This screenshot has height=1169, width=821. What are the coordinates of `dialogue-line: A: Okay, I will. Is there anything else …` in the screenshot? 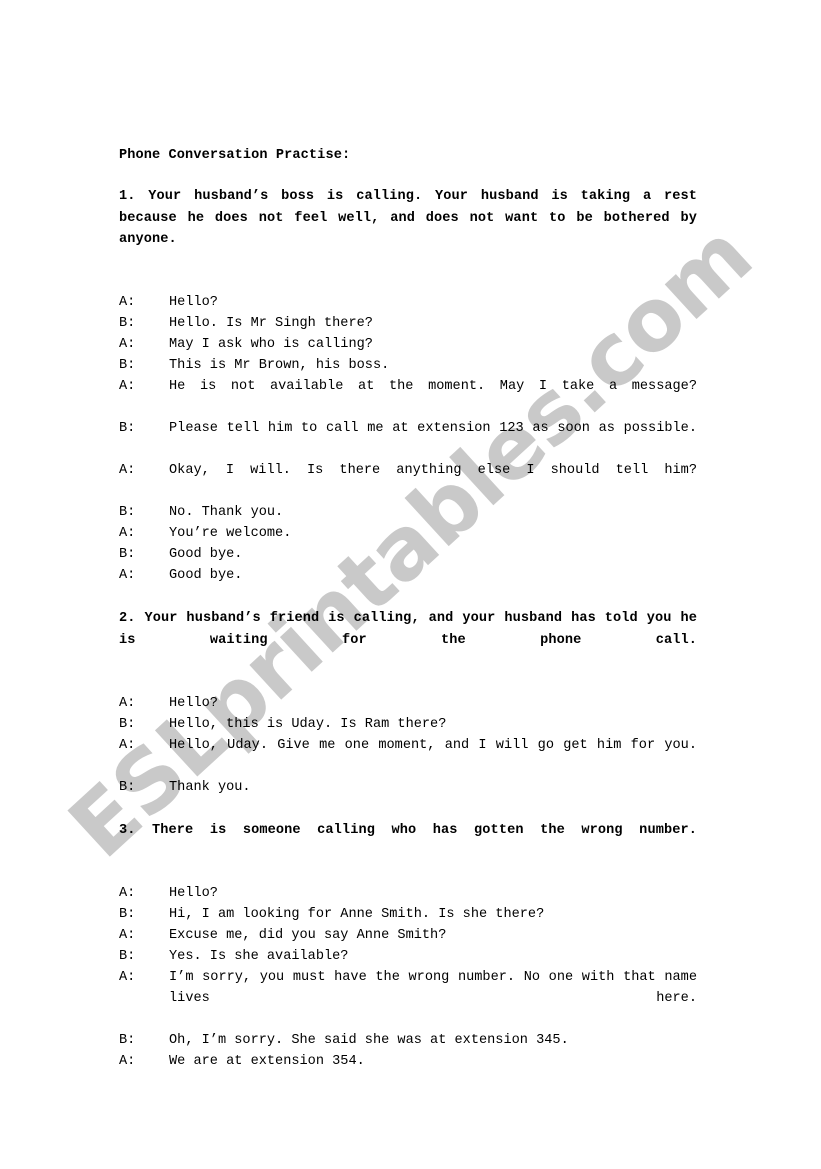 It's located at (408, 481).